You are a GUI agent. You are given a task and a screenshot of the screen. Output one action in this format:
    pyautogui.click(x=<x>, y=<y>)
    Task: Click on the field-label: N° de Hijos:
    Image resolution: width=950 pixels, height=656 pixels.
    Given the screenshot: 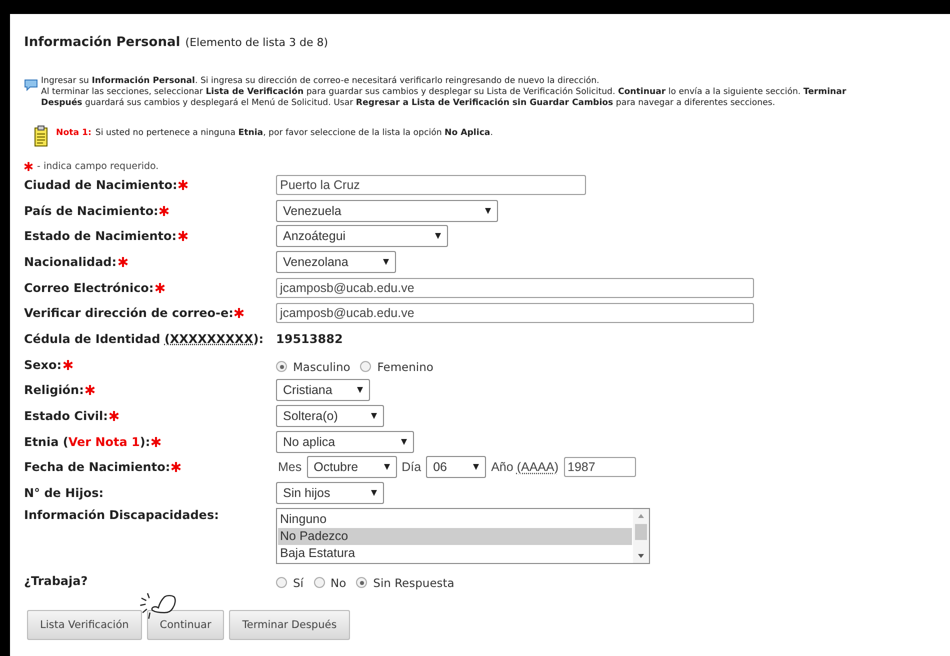 What is the action you would take?
    pyautogui.click(x=64, y=493)
    